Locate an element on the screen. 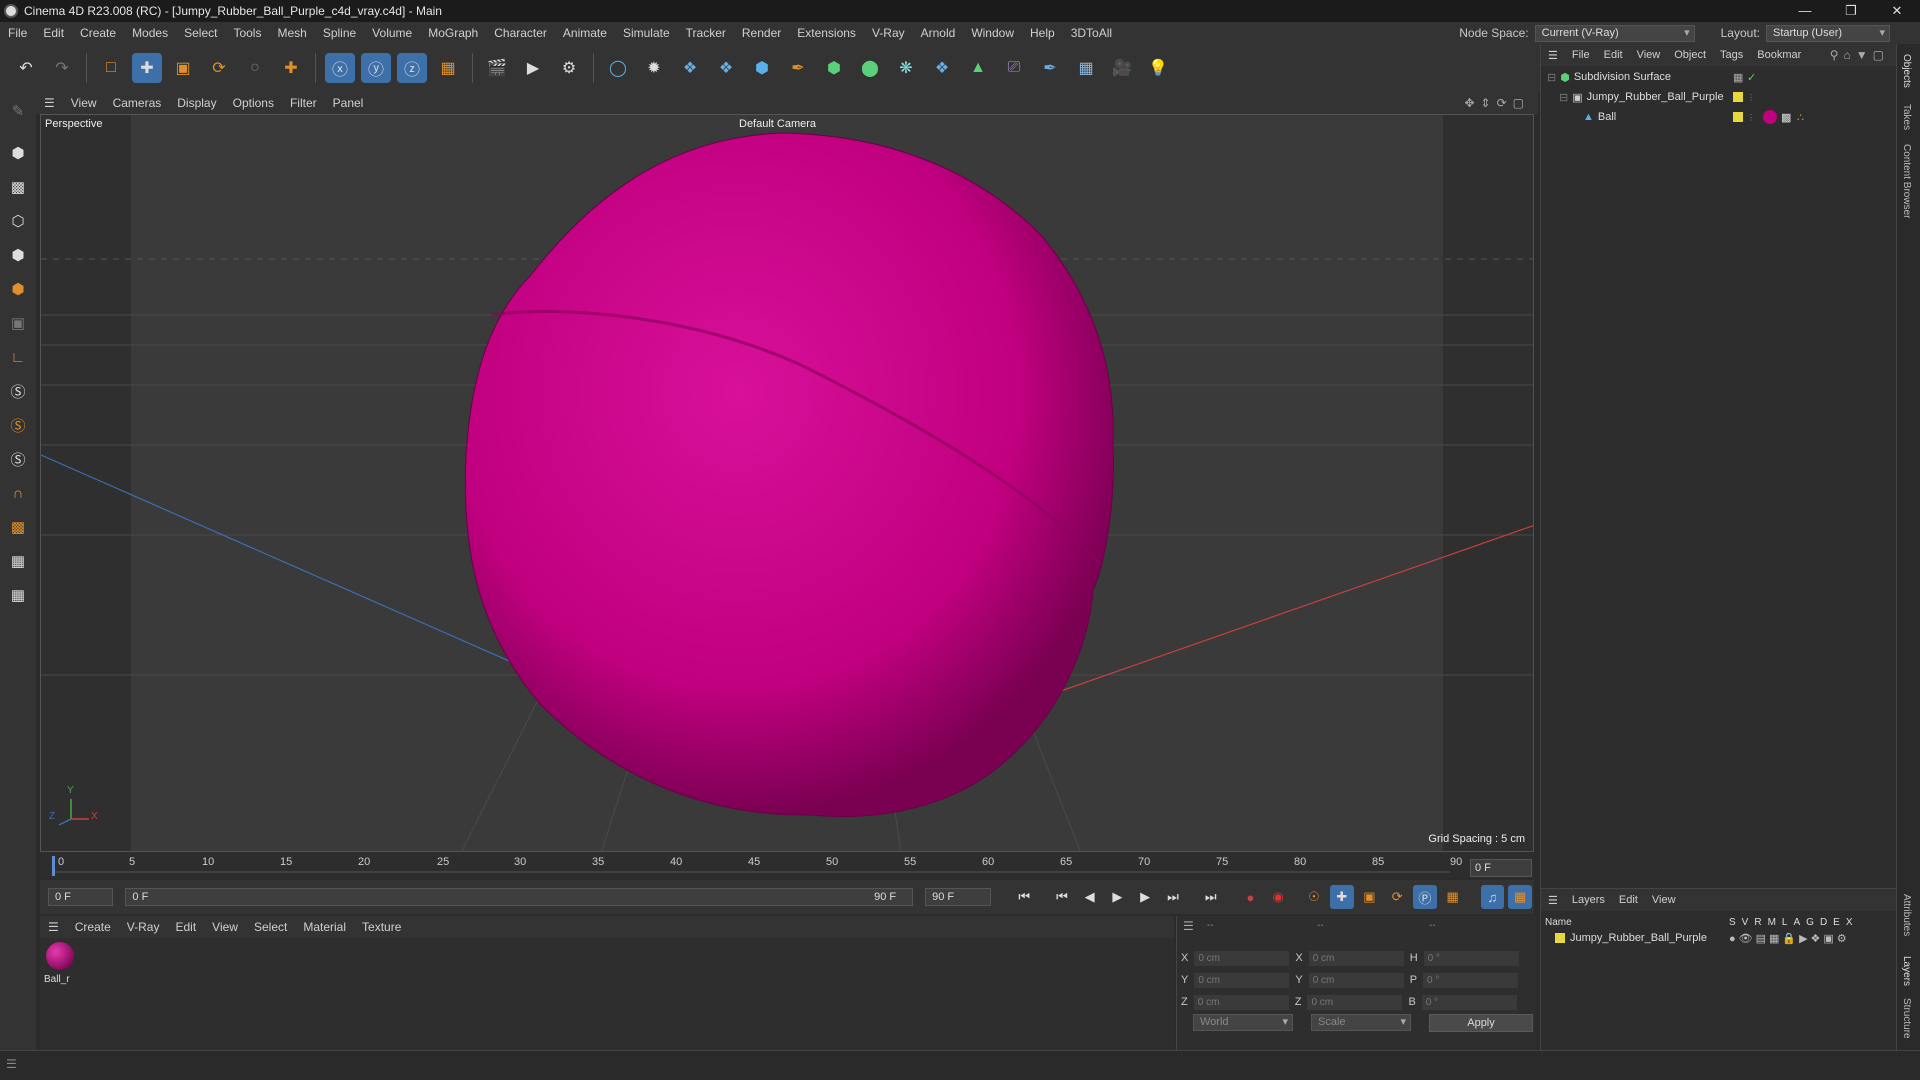 The width and height of the screenshot is (1920, 1080). menu-create: Create is located at coordinates (98, 33).